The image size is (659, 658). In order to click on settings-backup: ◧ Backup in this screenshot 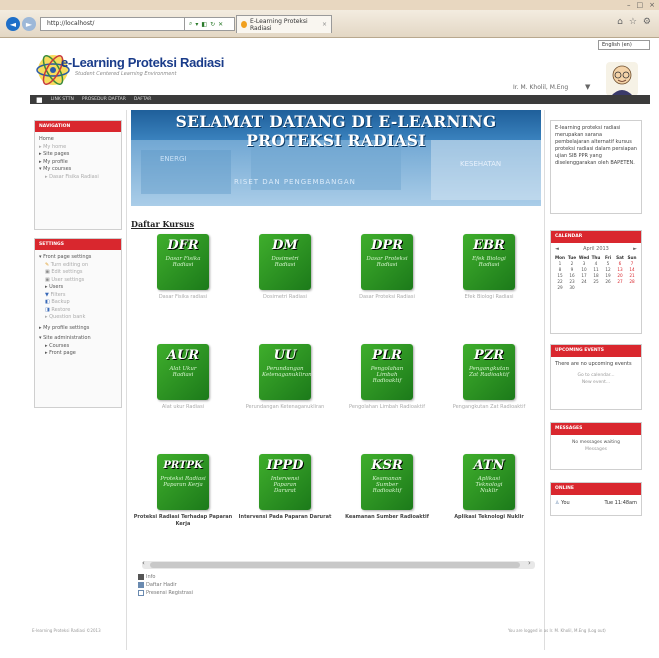, I will do `click(78, 303)`.